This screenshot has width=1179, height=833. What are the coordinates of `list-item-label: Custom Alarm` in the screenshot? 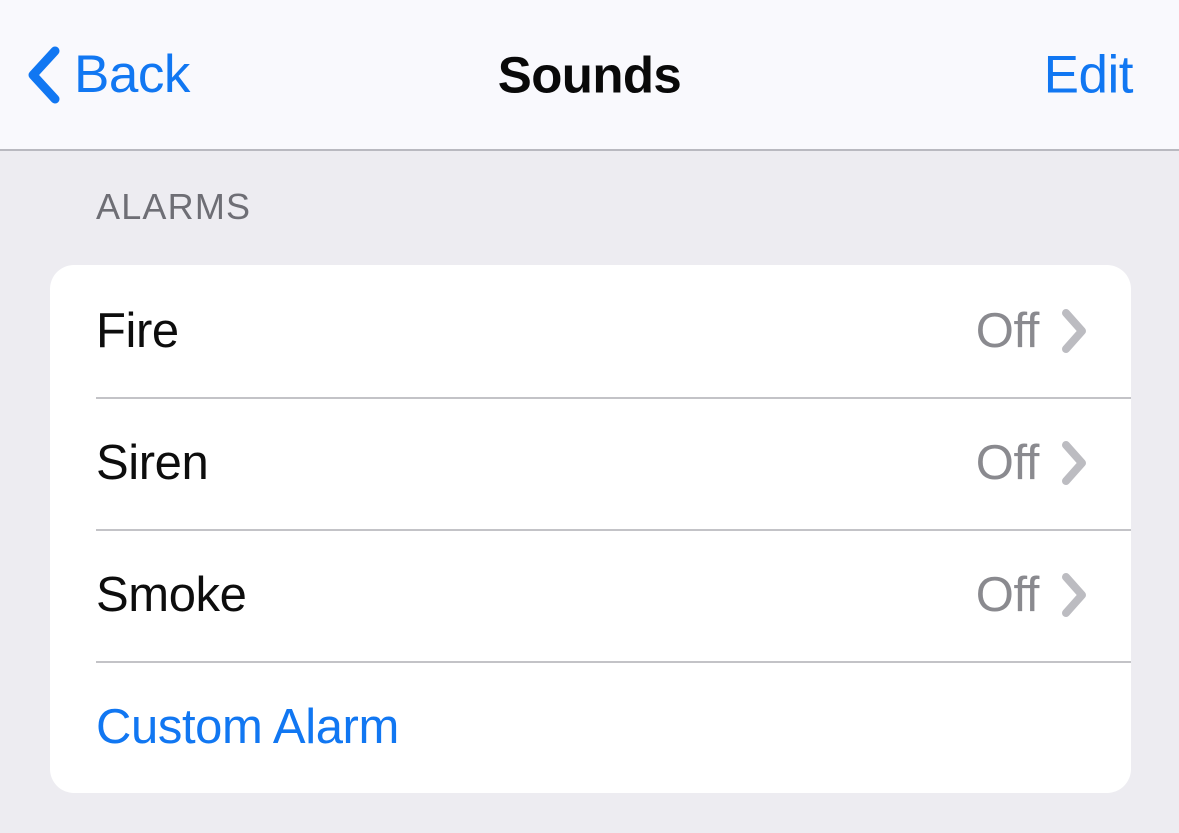 It's located at (247, 726).